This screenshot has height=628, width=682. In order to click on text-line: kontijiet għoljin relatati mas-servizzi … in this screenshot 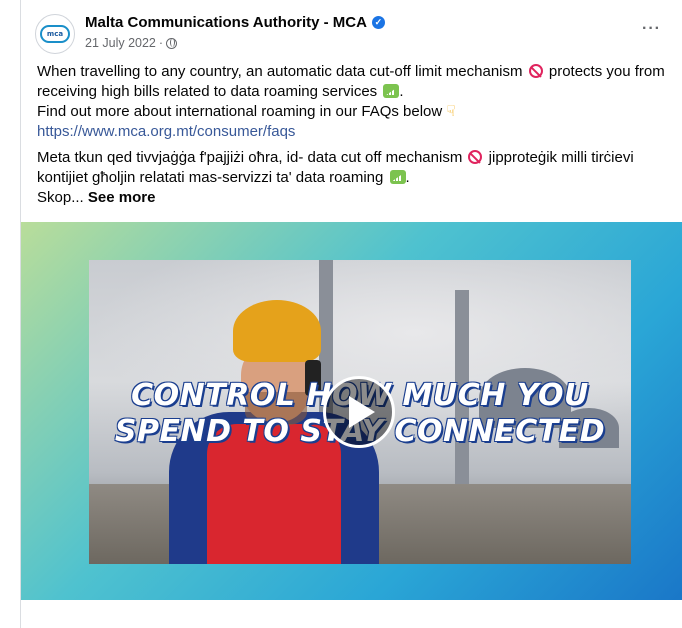, I will do `click(357, 178)`.